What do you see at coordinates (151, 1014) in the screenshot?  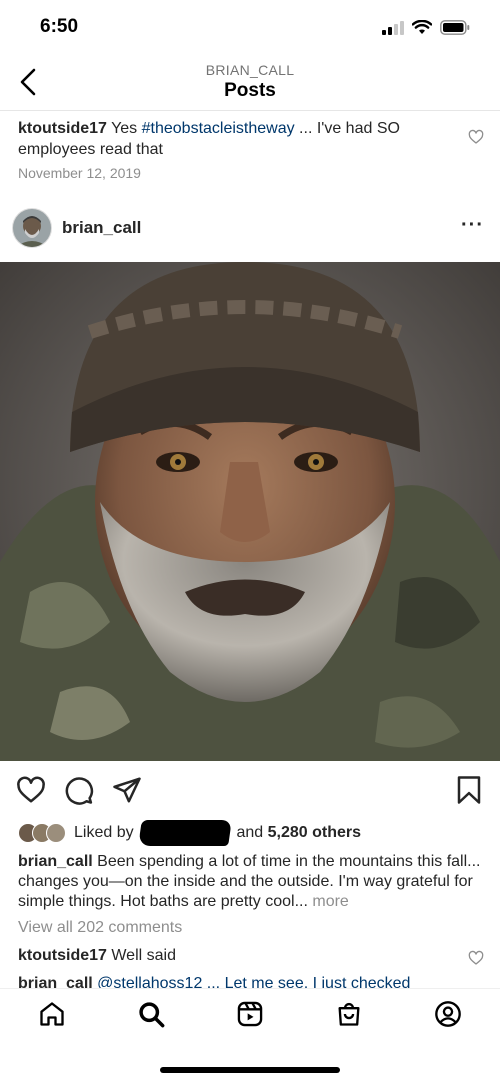 I see `search-icon` at bounding box center [151, 1014].